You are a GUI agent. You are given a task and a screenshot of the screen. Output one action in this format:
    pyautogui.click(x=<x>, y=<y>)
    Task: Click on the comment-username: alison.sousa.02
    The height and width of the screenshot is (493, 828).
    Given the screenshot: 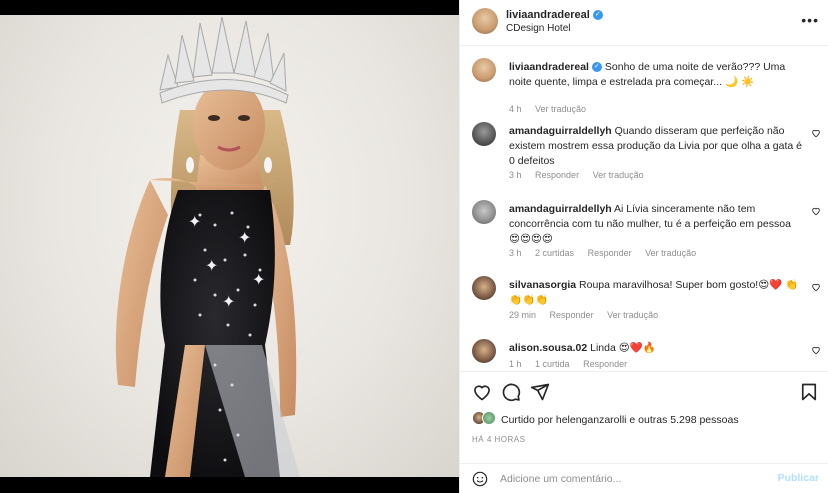 What is the action you would take?
    pyautogui.click(x=548, y=348)
    